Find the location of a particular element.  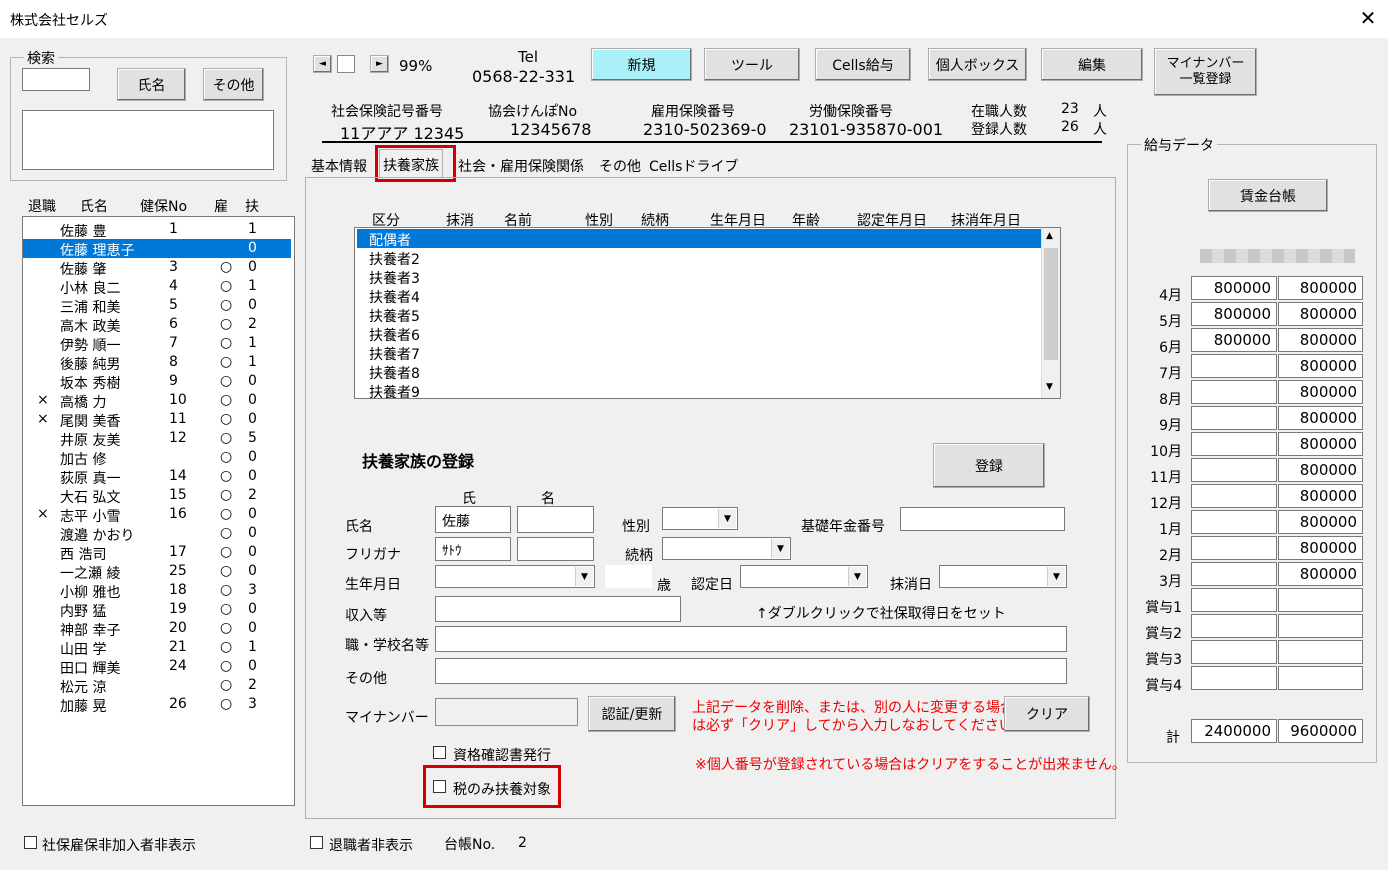

birth-select: ▼ is located at coordinates (515, 576).